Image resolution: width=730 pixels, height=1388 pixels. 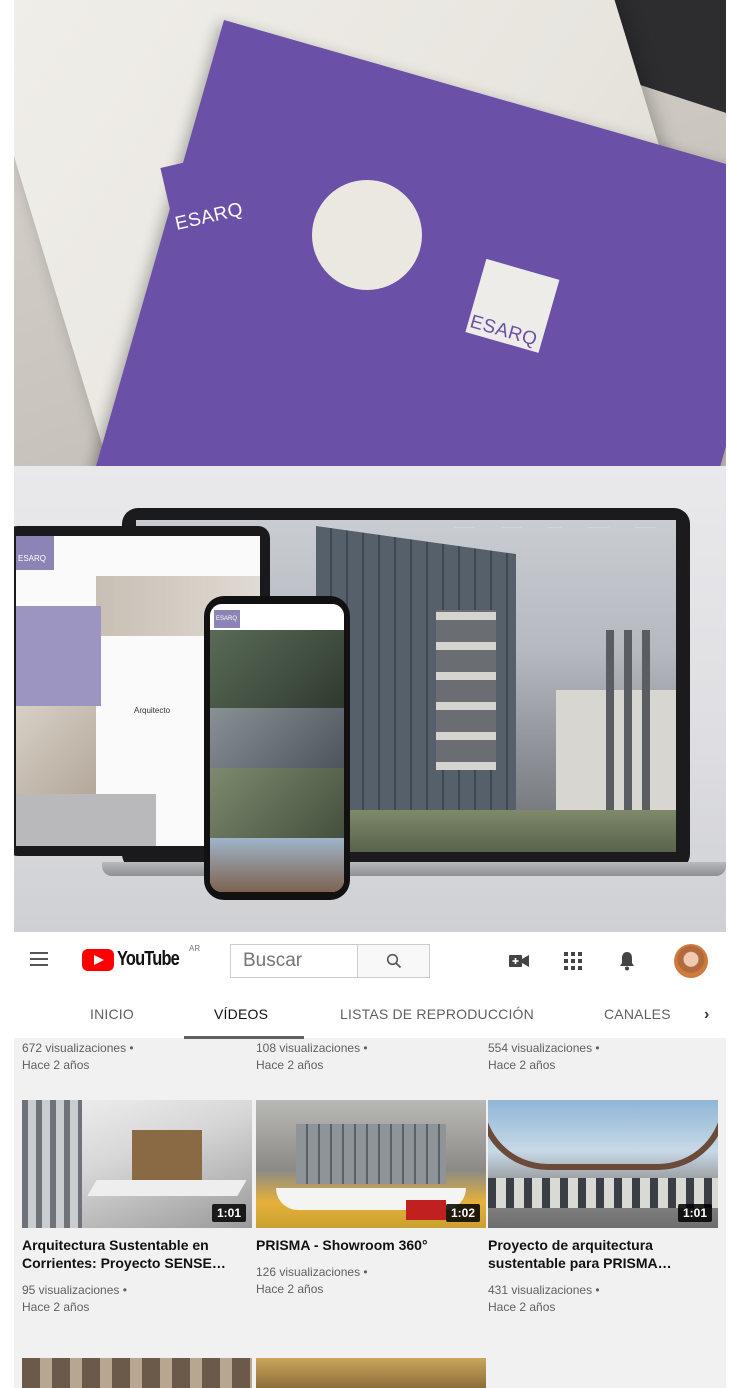 What do you see at coordinates (466, 690) in the screenshot?
I see `building-balconies` at bounding box center [466, 690].